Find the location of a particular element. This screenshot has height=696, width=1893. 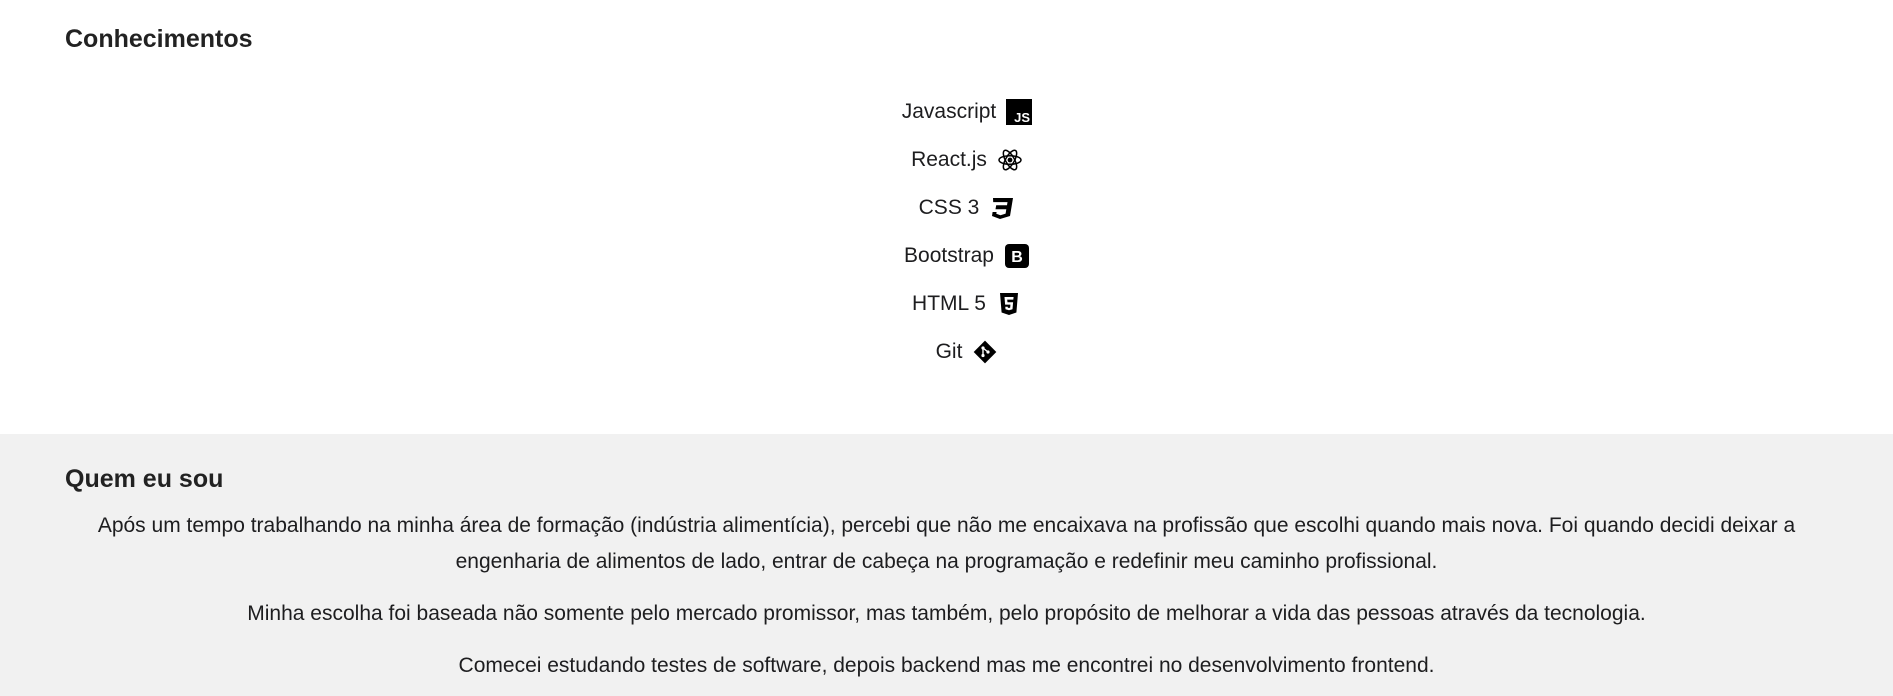

skill-item-html5: HTML 5 is located at coordinates (946, 304).